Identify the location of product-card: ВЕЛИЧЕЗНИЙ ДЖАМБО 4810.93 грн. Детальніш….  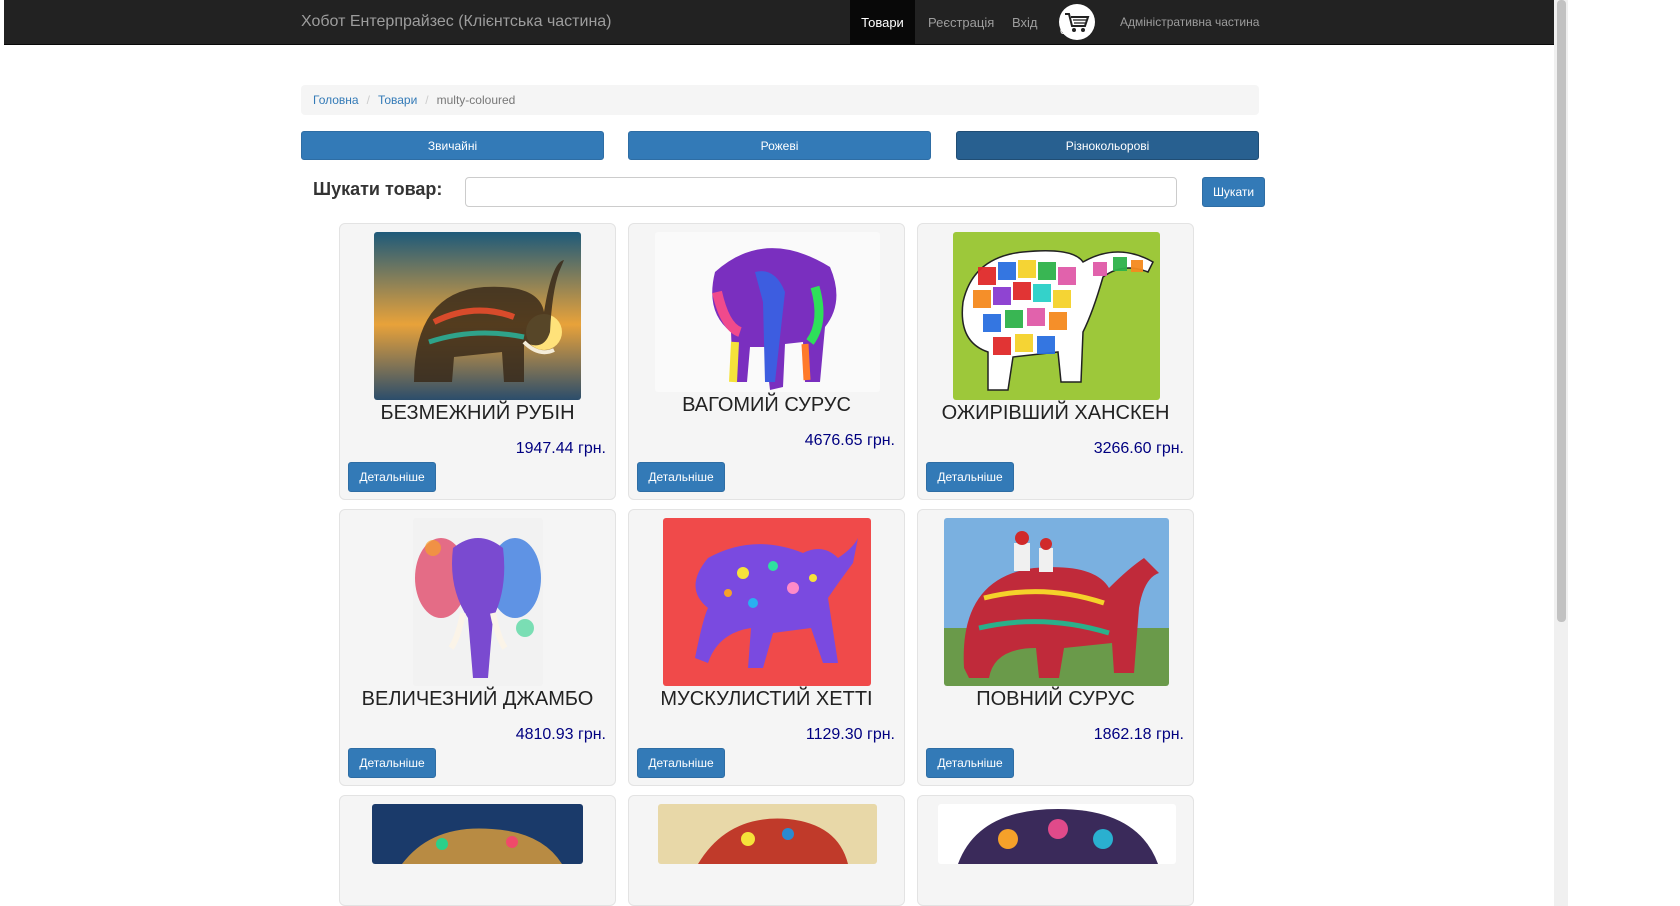
(477, 647).